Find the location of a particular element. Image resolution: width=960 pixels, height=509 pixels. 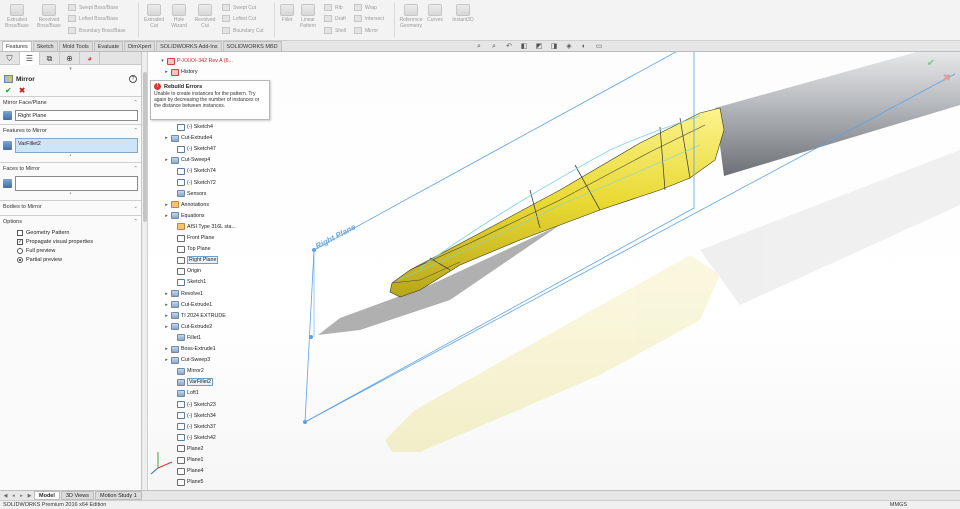

previous-view-icon: ↶ is located at coordinates (509, 47).